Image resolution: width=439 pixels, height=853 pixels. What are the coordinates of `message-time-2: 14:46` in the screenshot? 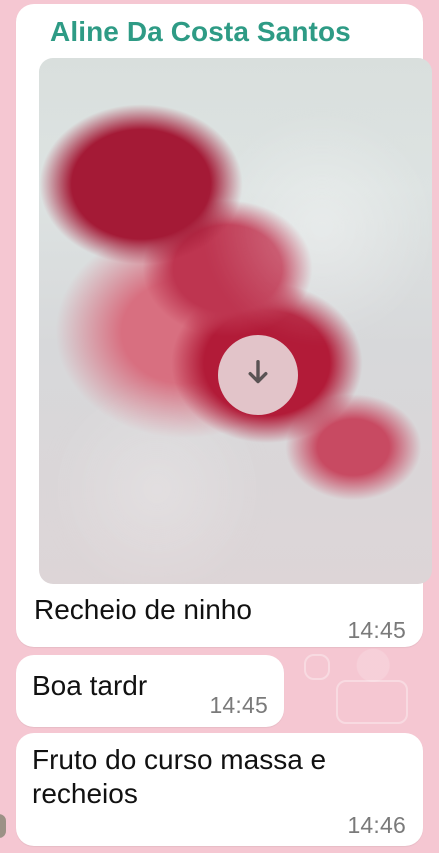 It's located at (376, 825).